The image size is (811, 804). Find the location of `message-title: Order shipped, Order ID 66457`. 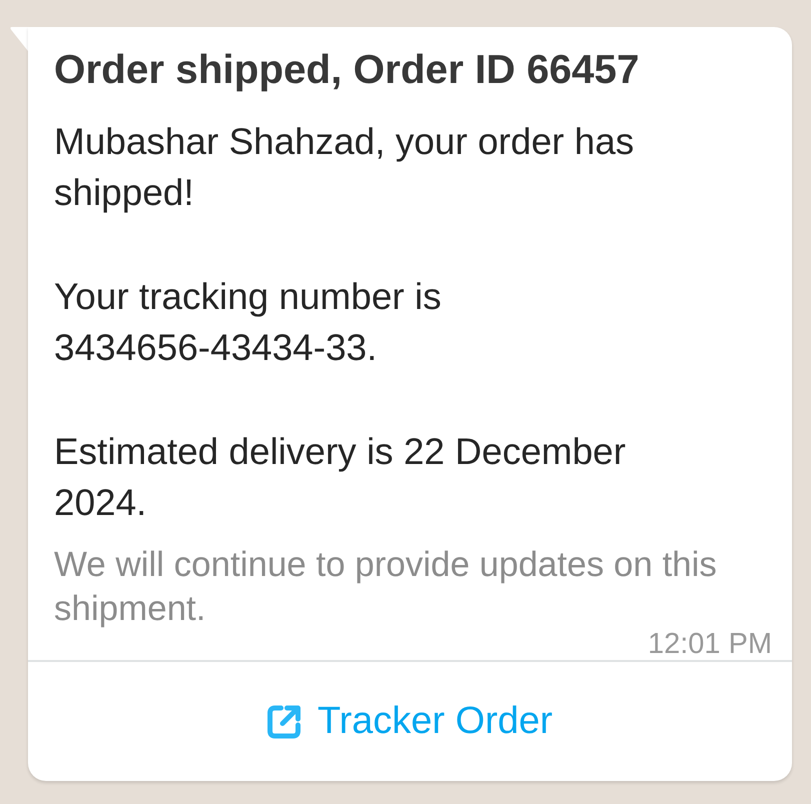

message-title: Order shipped, Order ID 66457 is located at coordinates (347, 69).